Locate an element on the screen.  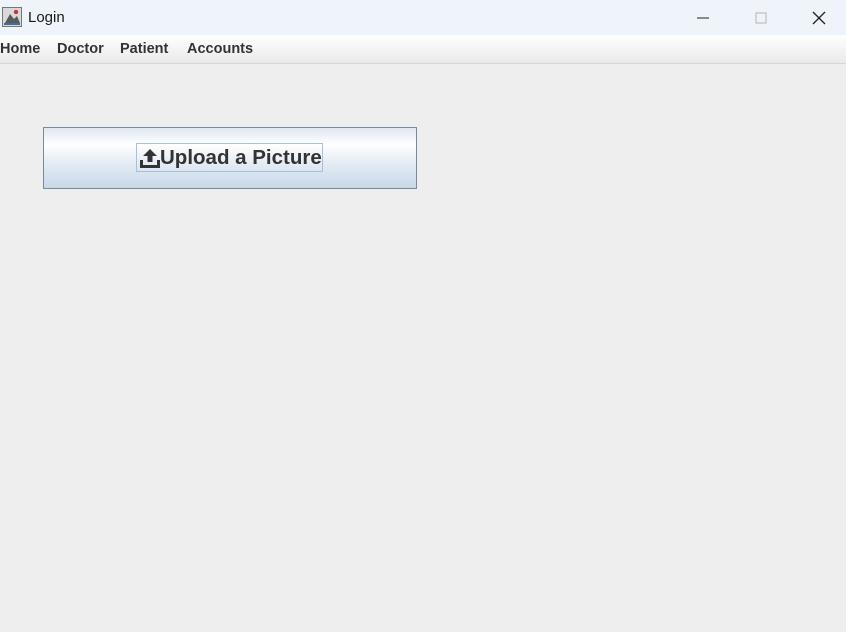
app-icon is located at coordinates (12, 17).